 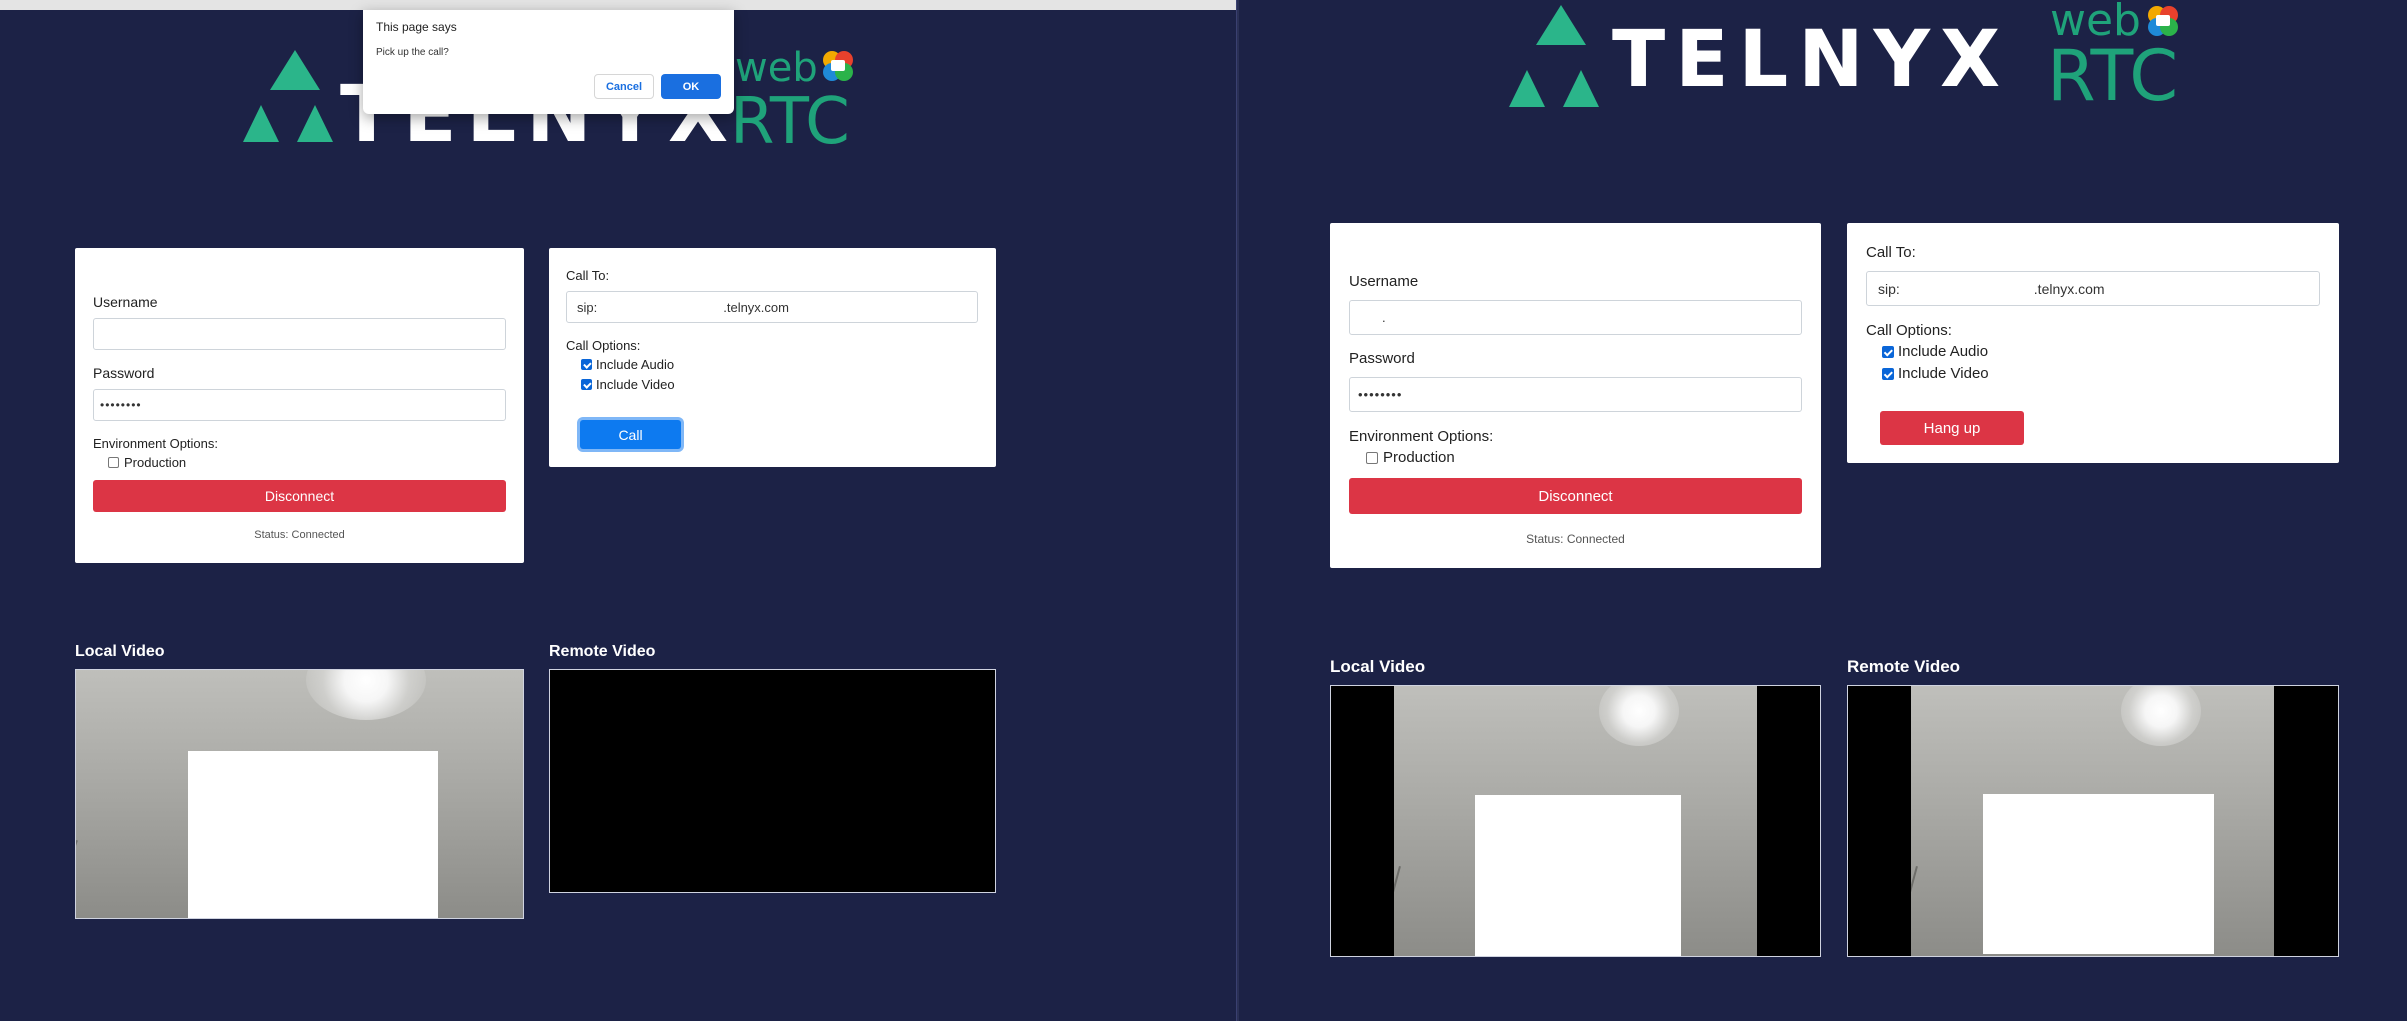 What do you see at coordinates (618, 5) in the screenshot?
I see `browser-top-bar` at bounding box center [618, 5].